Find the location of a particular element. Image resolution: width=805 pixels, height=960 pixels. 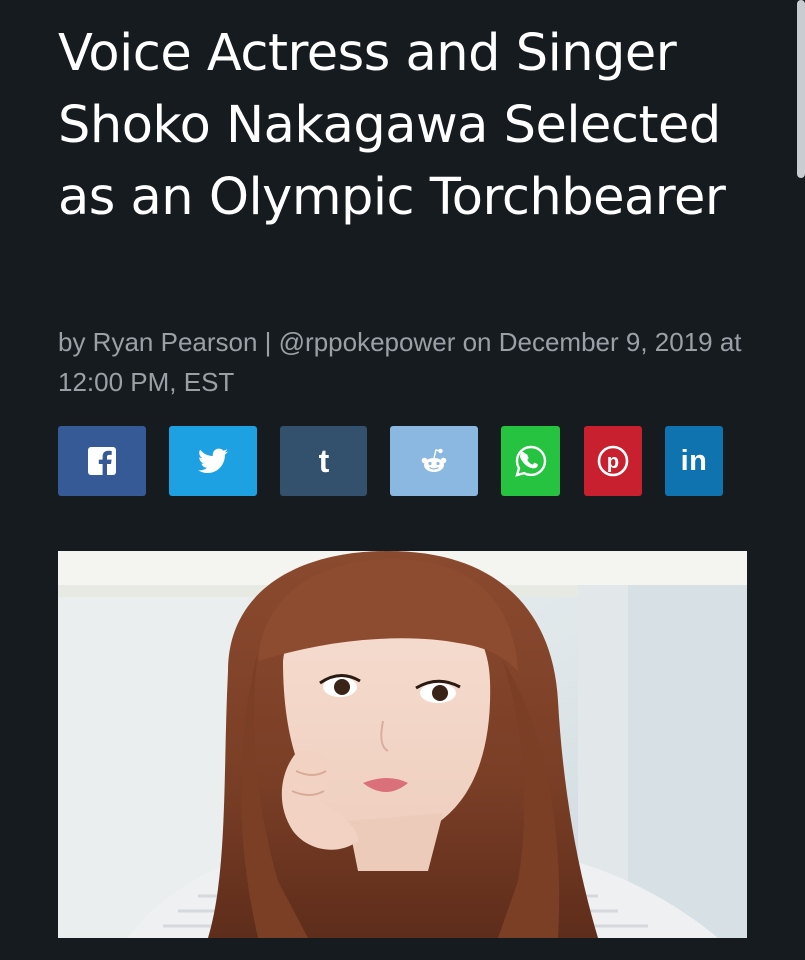

whatsapp-icon is located at coordinates (530, 461).